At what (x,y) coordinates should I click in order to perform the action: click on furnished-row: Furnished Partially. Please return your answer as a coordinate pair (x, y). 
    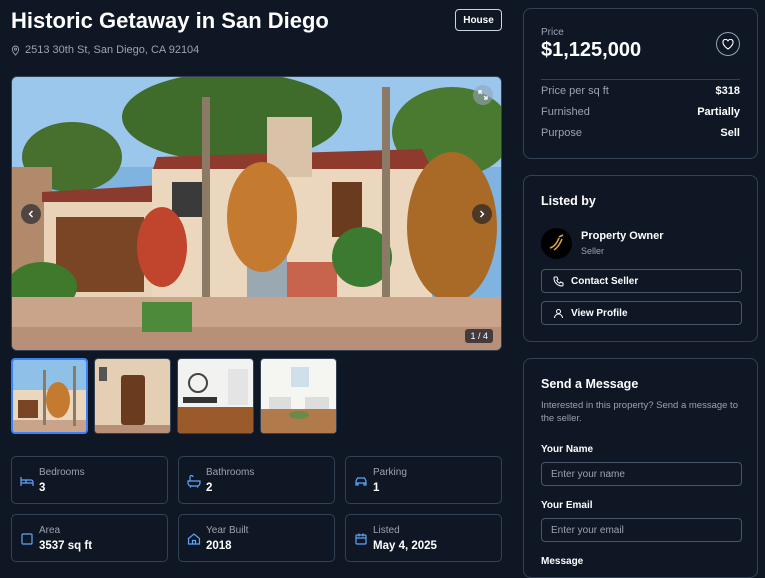
    Looking at the image, I should click on (640, 112).